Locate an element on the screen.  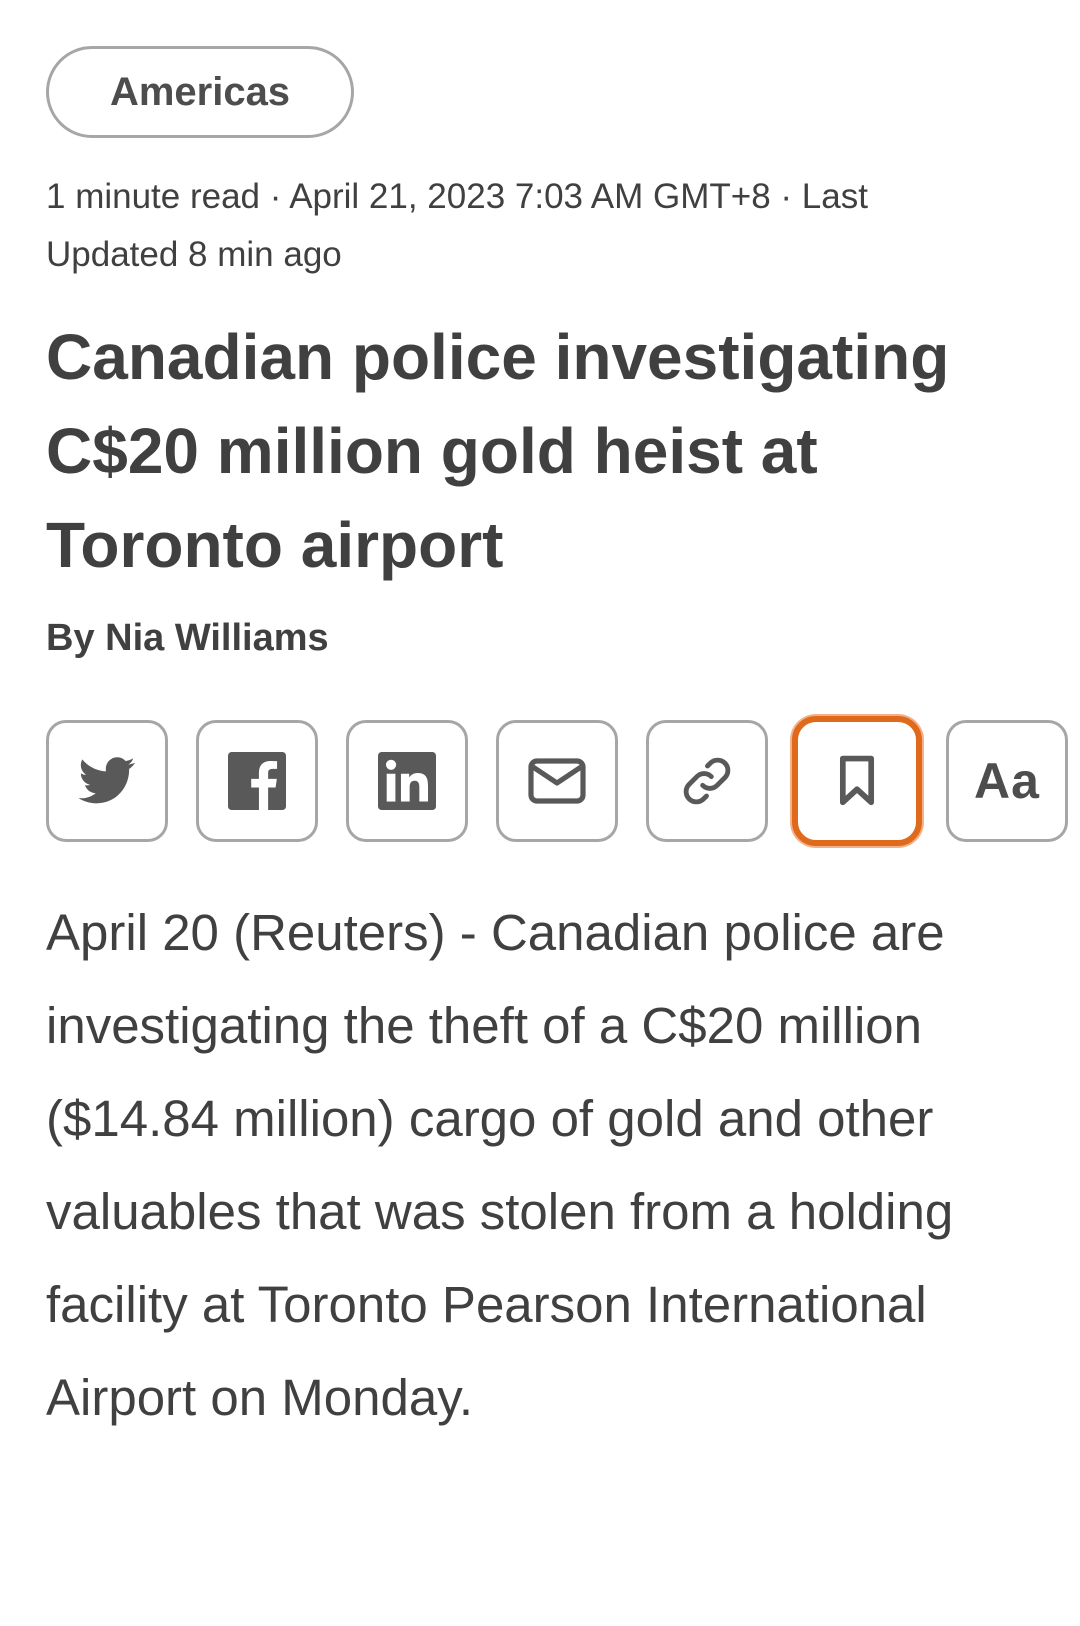
share-facebook-button is located at coordinates (257, 781).